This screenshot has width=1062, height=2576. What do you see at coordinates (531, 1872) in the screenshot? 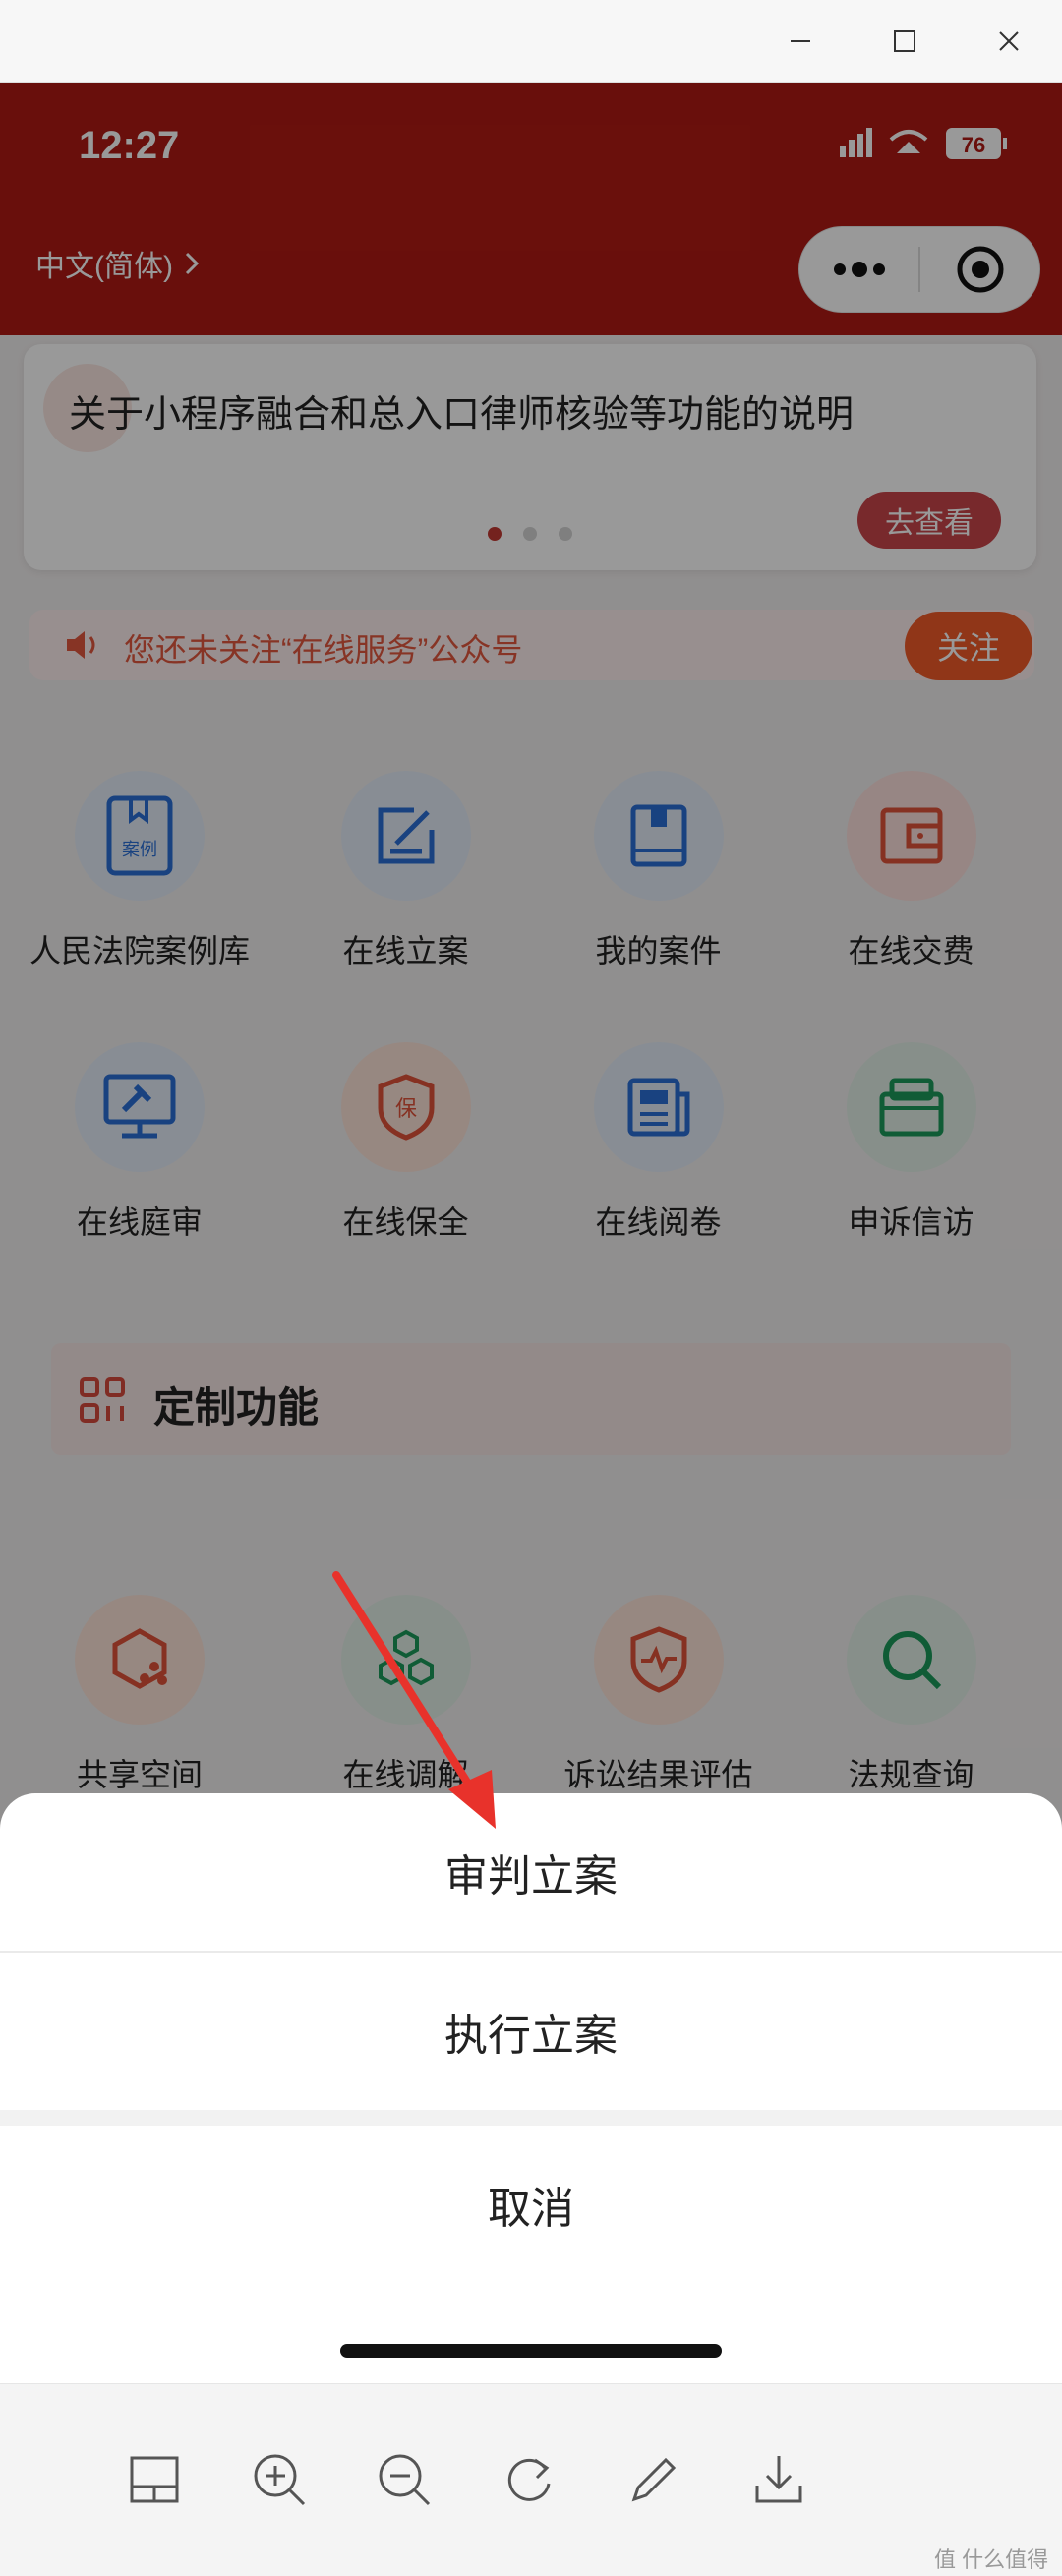
I see `trial-filing-option: 审判立案` at bounding box center [531, 1872].